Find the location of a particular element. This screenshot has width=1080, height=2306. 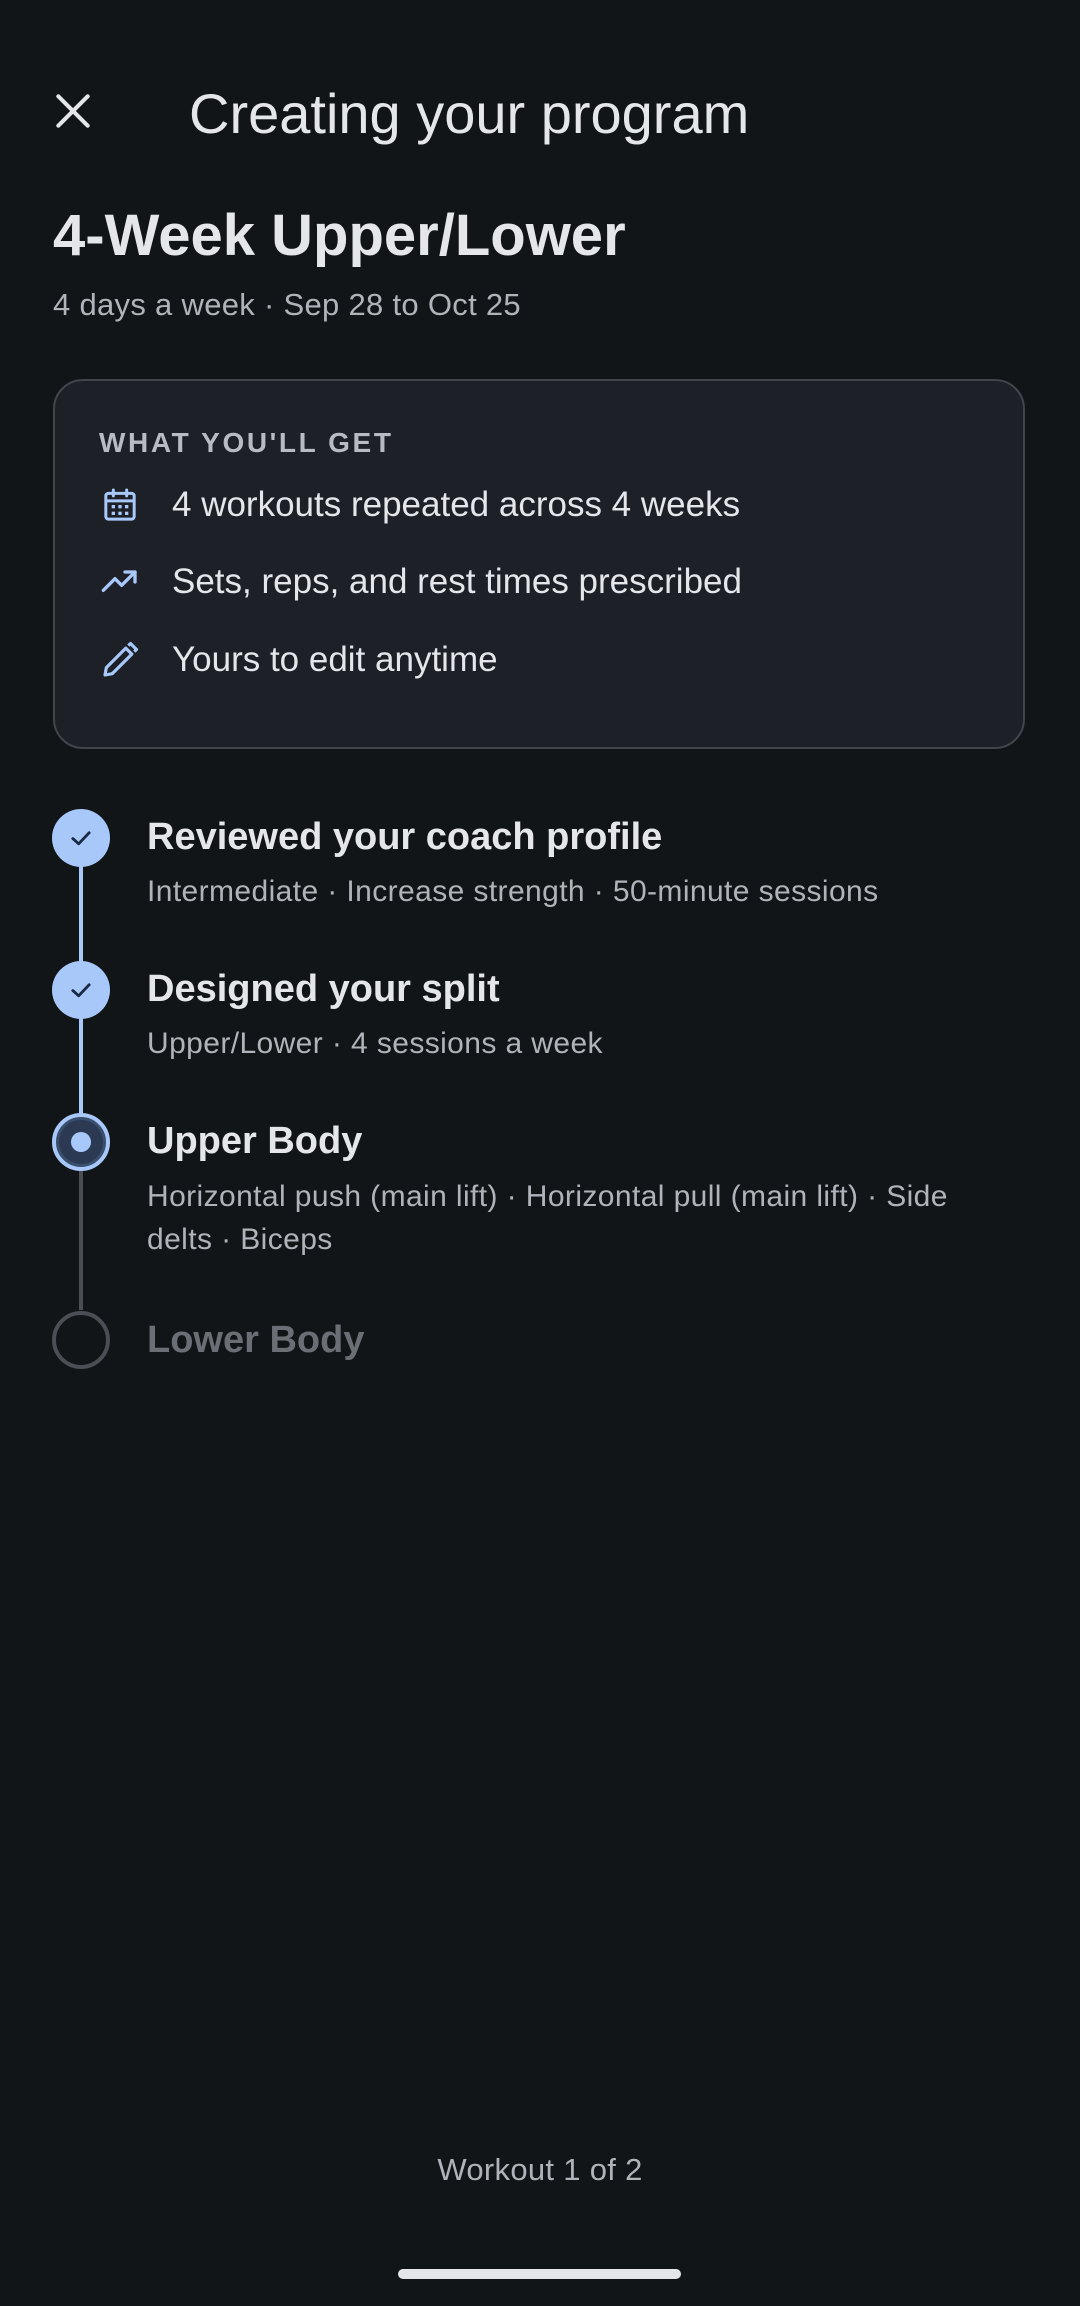

benefit-item: Yours to edit anytime is located at coordinates (298, 660).